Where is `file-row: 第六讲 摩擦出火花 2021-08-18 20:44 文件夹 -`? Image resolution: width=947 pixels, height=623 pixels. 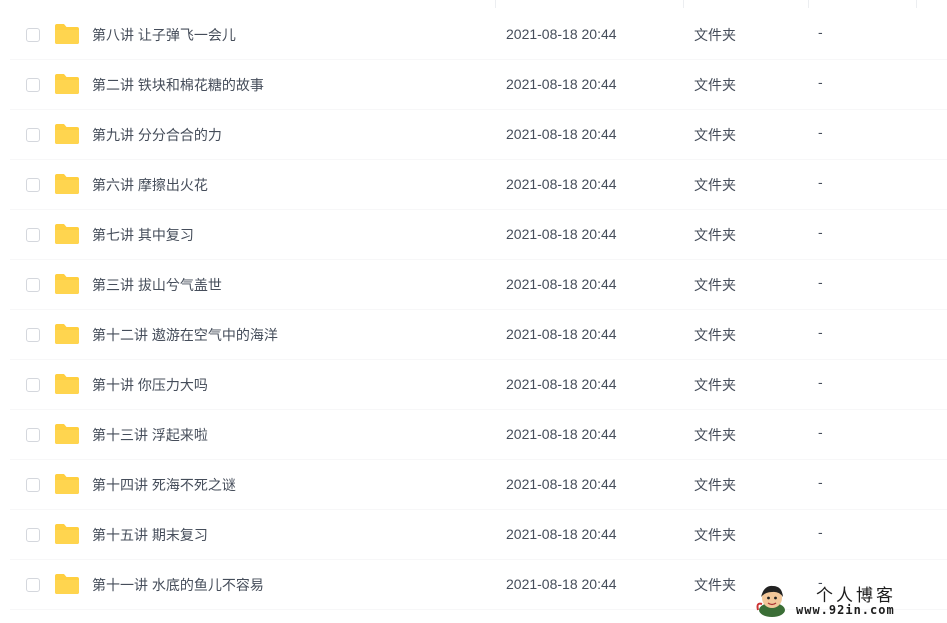 file-row: 第六讲 摩擦出火花 2021-08-18 20:44 文件夹 - is located at coordinates (478, 185).